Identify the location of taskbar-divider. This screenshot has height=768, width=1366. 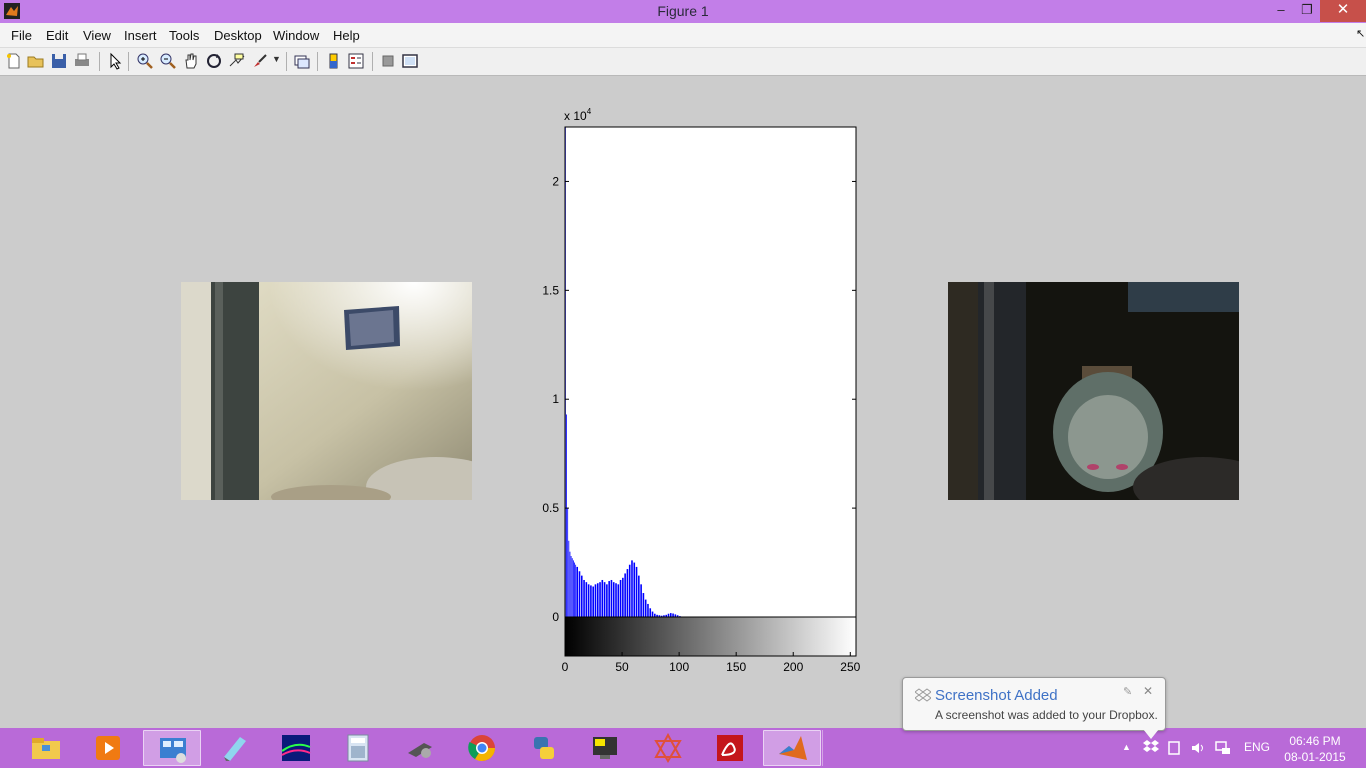
(822, 748).